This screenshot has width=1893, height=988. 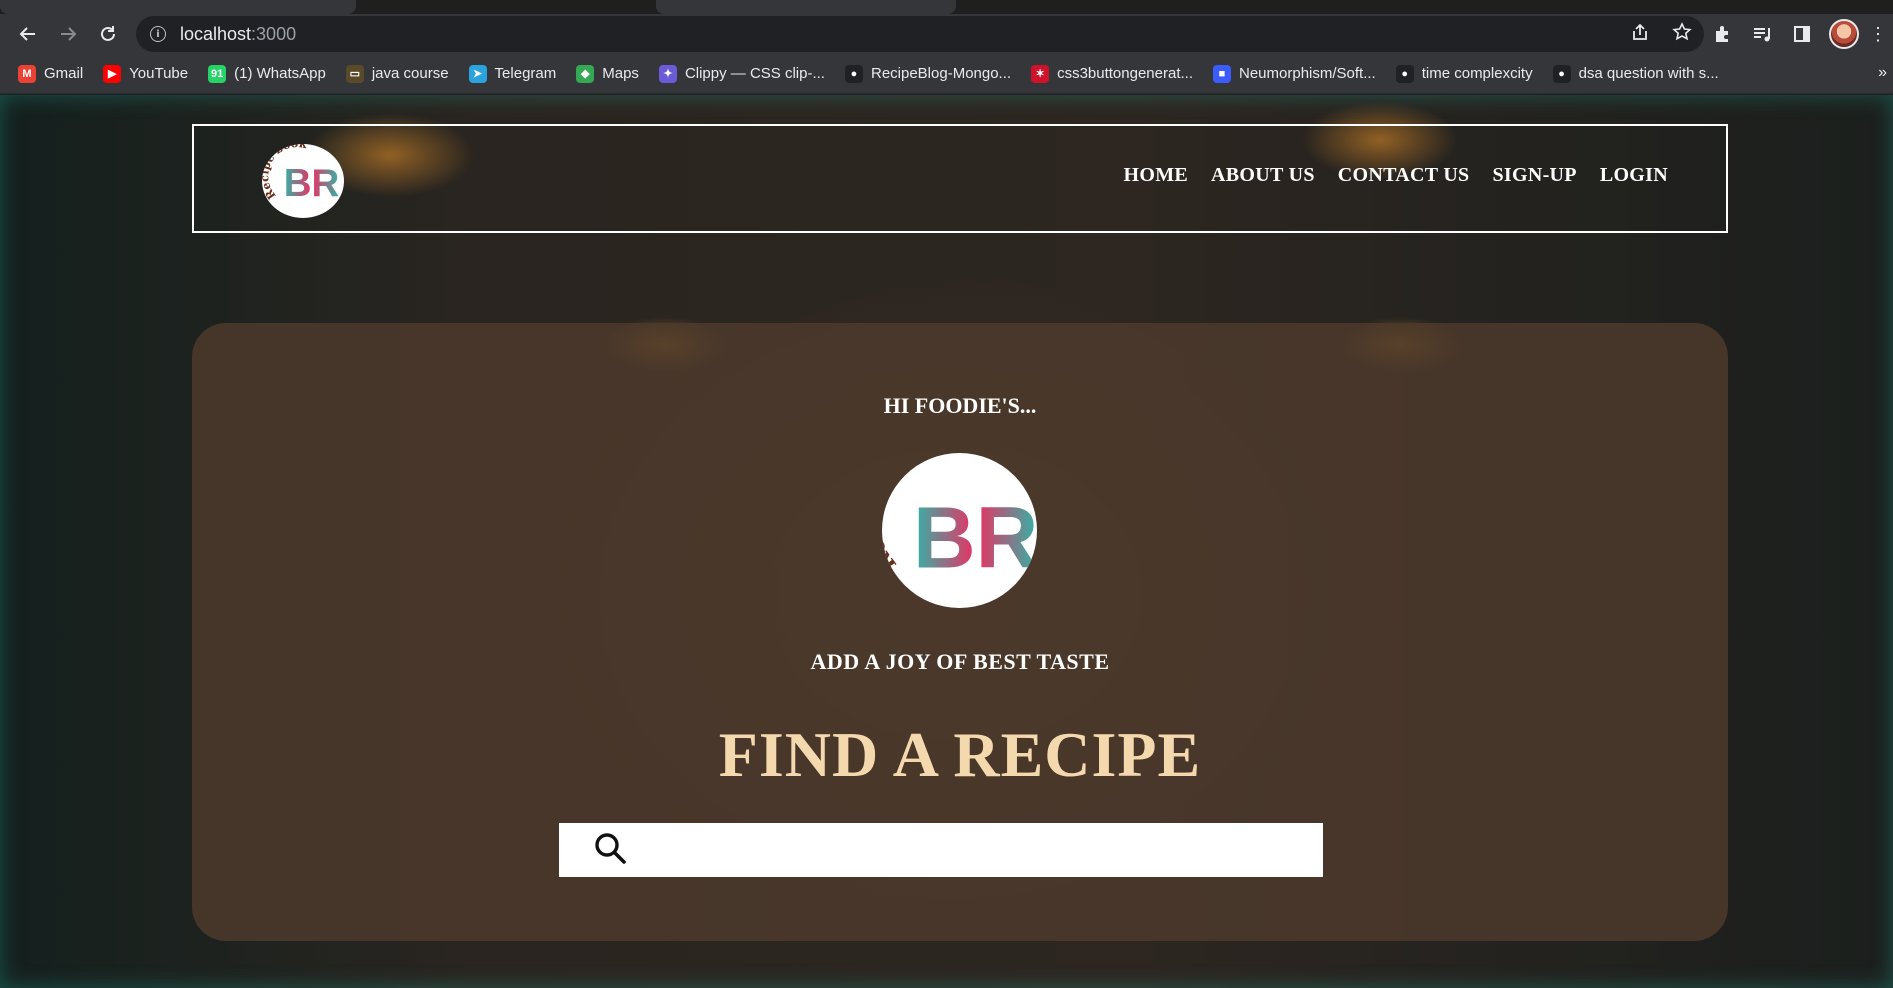 I want to click on star-burst-icon: ✶, so click(x=1040, y=73).